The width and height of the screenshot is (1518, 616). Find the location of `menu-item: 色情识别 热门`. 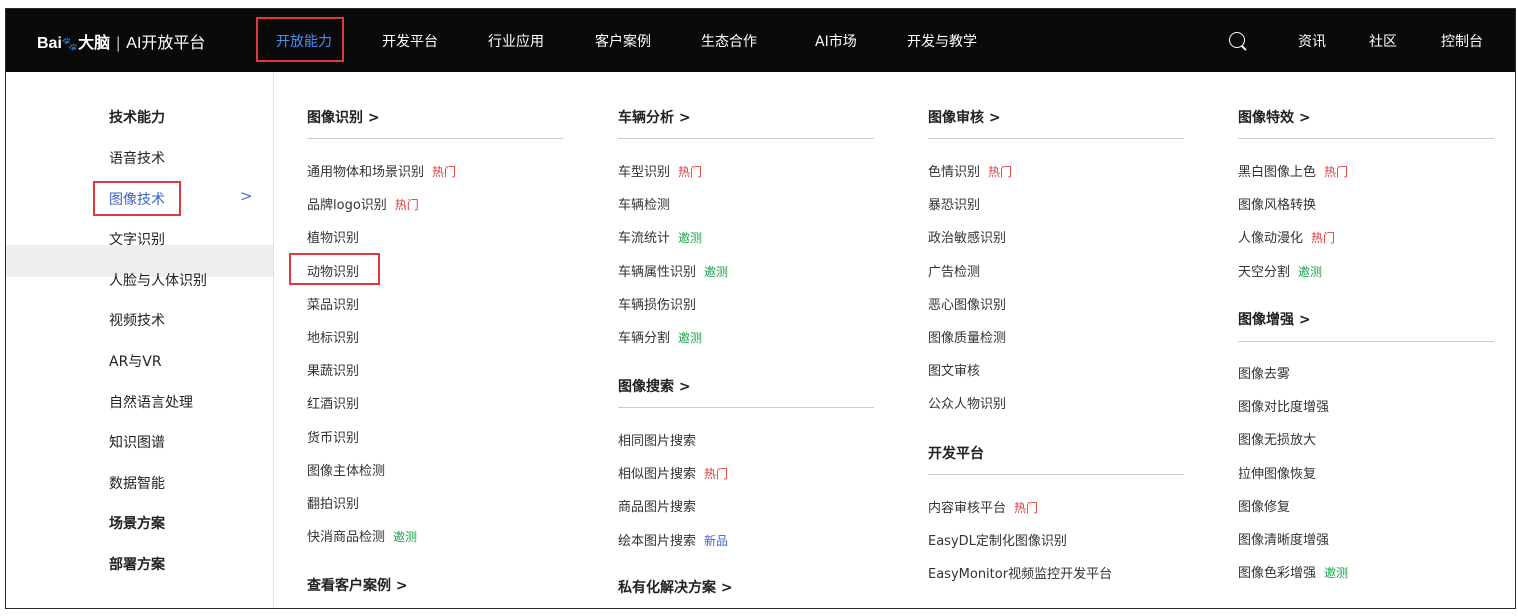

menu-item: 色情识别 热门 is located at coordinates (970, 170).